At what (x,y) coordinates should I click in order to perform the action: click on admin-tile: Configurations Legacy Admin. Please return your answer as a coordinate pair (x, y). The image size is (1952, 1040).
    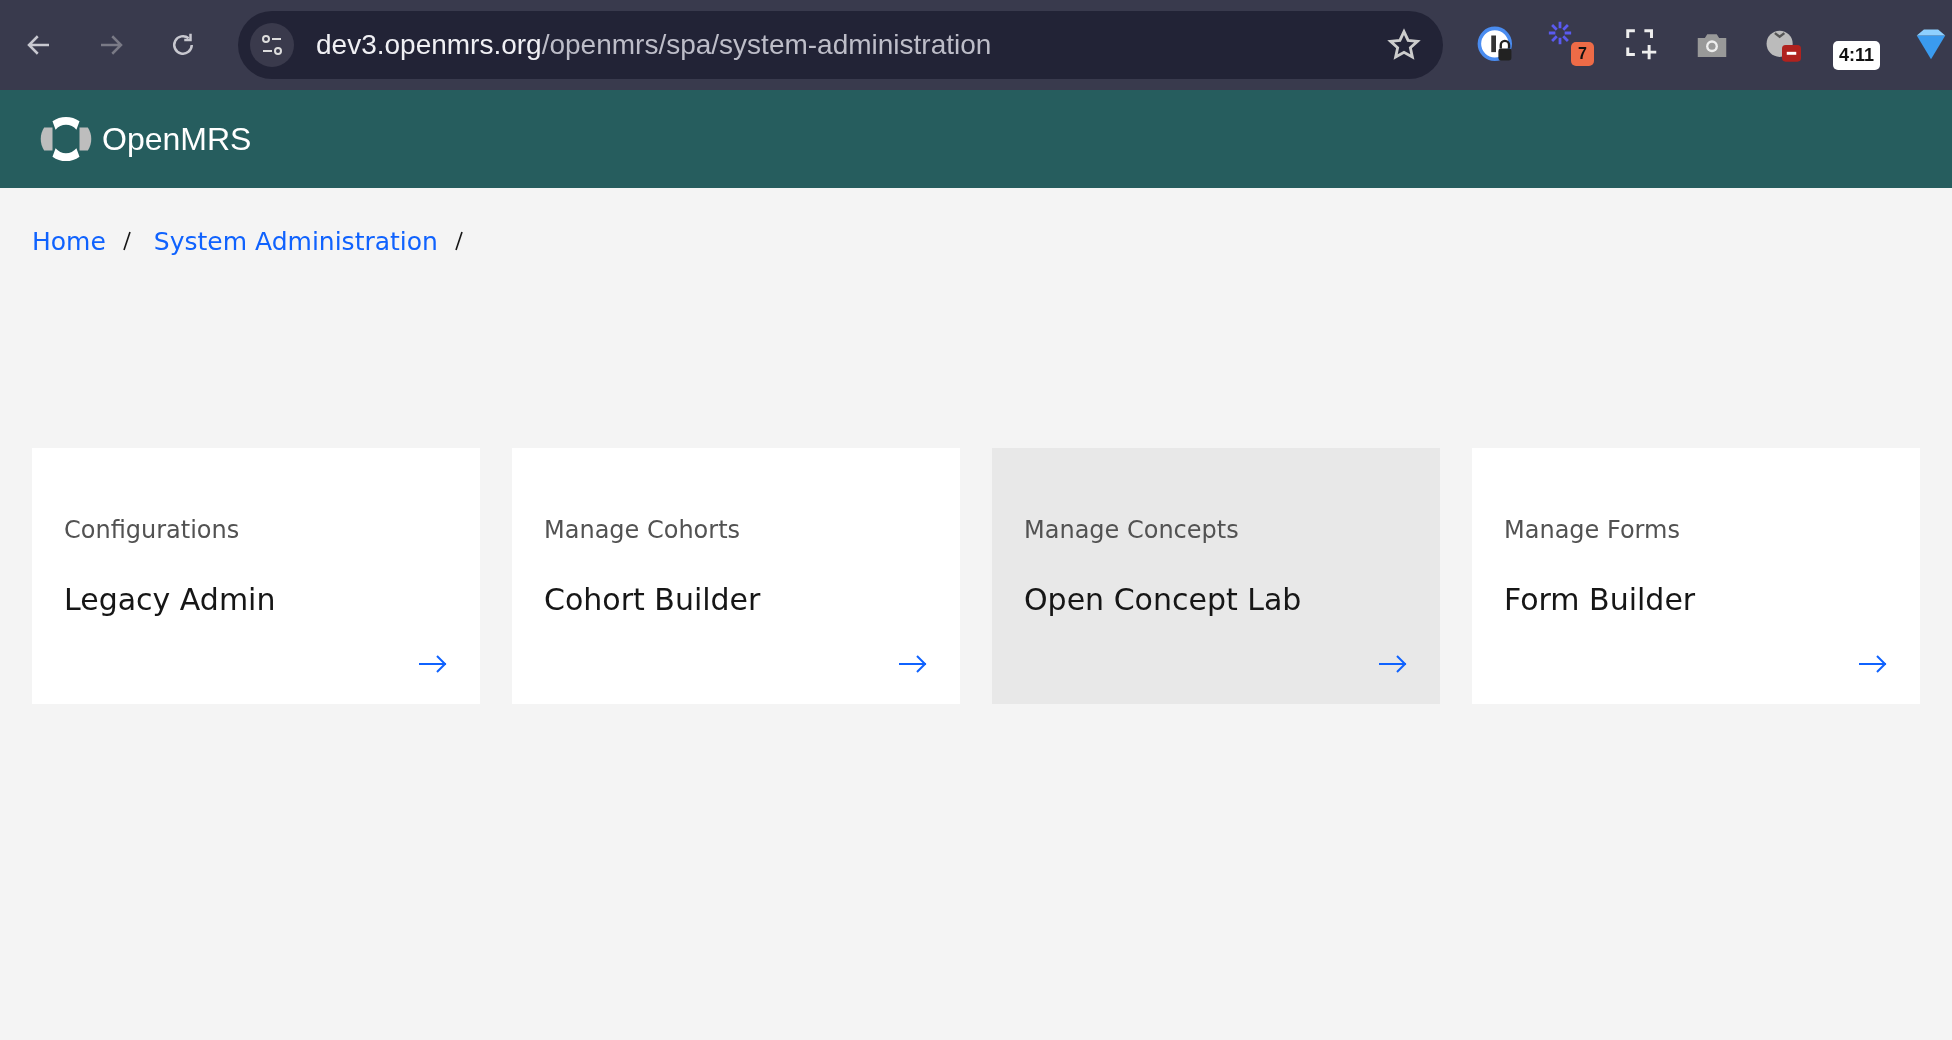
    Looking at the image, I should click on (256, 576).